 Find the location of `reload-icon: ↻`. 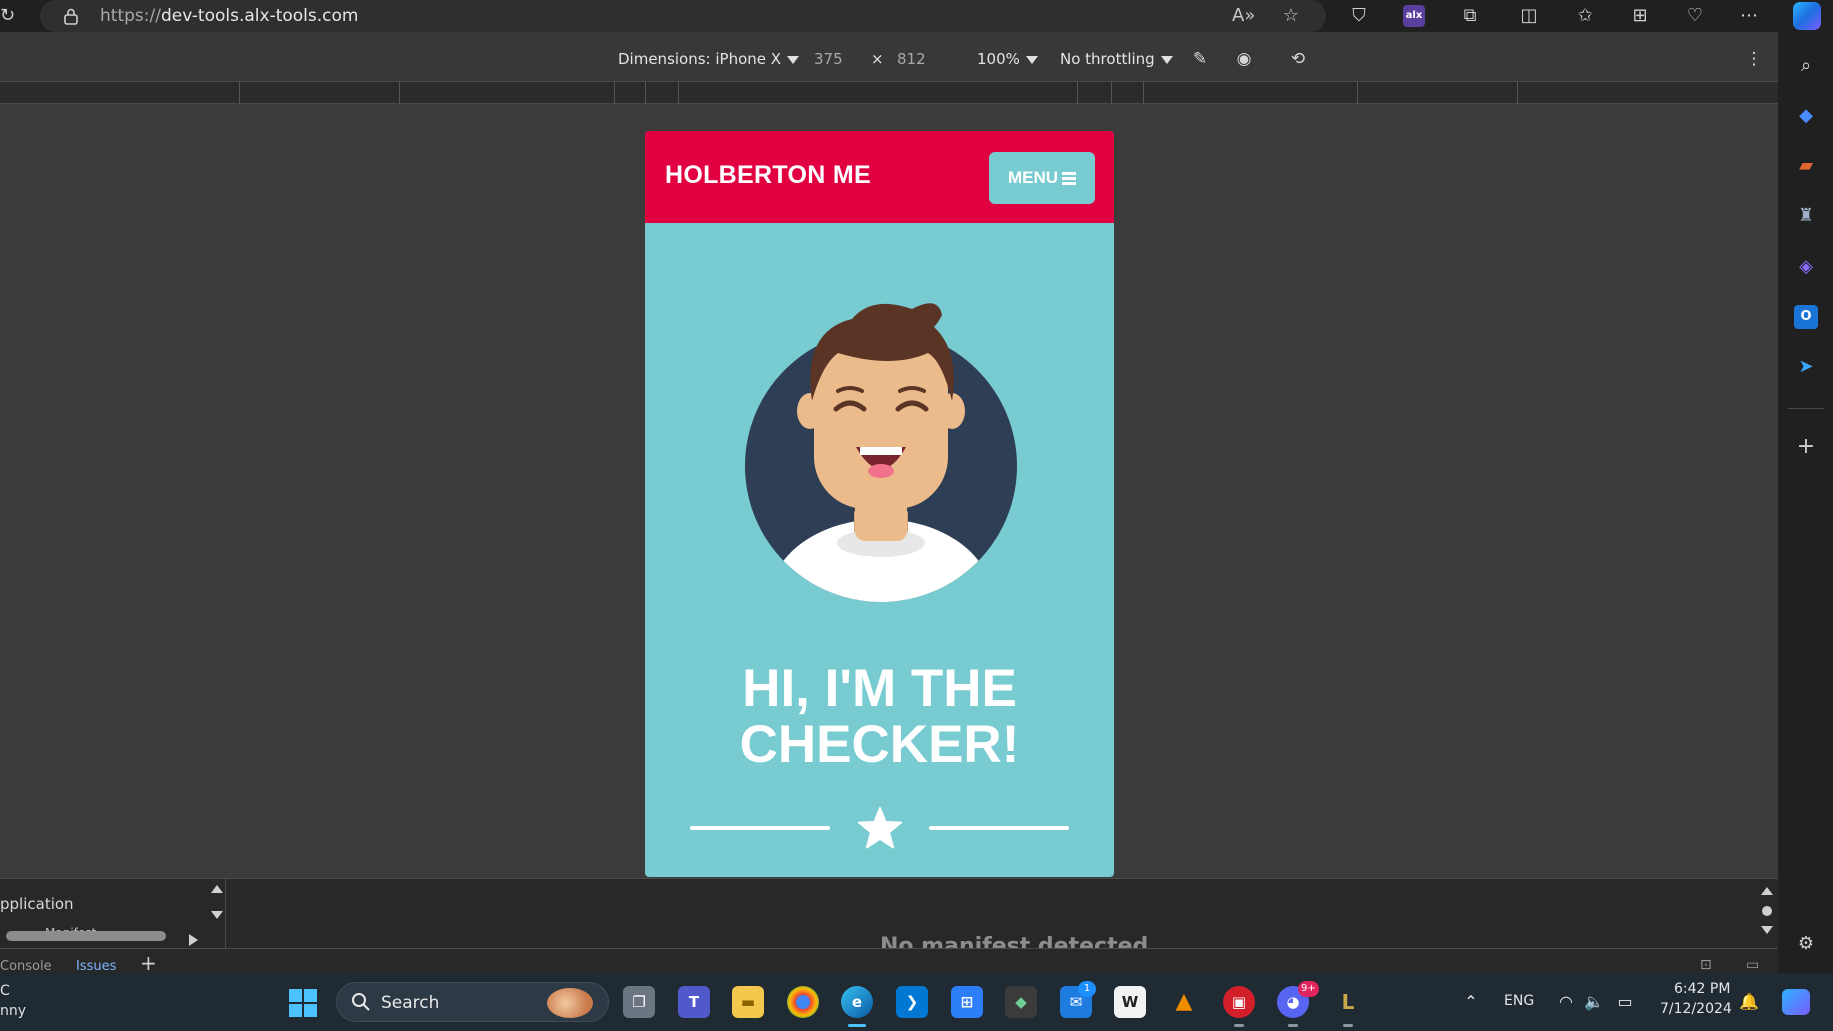

reload-icon: ↻ is located at coordinates (7, 16).